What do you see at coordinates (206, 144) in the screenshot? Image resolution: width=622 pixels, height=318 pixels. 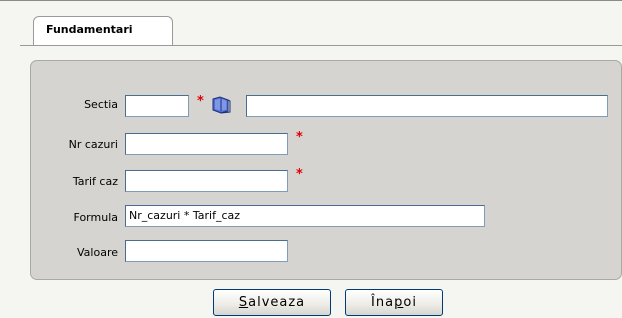 I see `nr-cazuri-input` at bounding box center [206, 144].